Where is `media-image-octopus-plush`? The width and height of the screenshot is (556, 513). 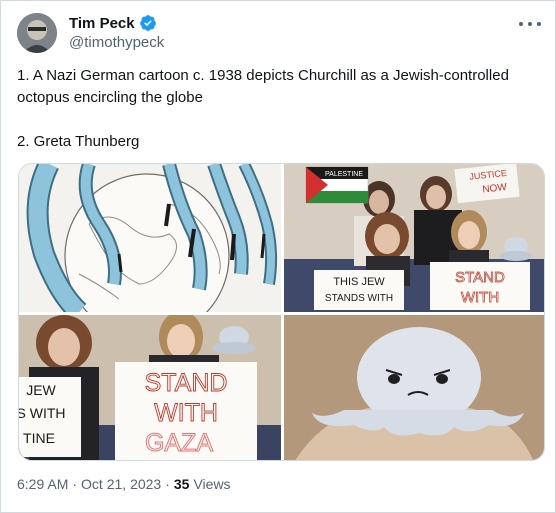
media-image-octopus-plush is located at coordinates (414, 387).